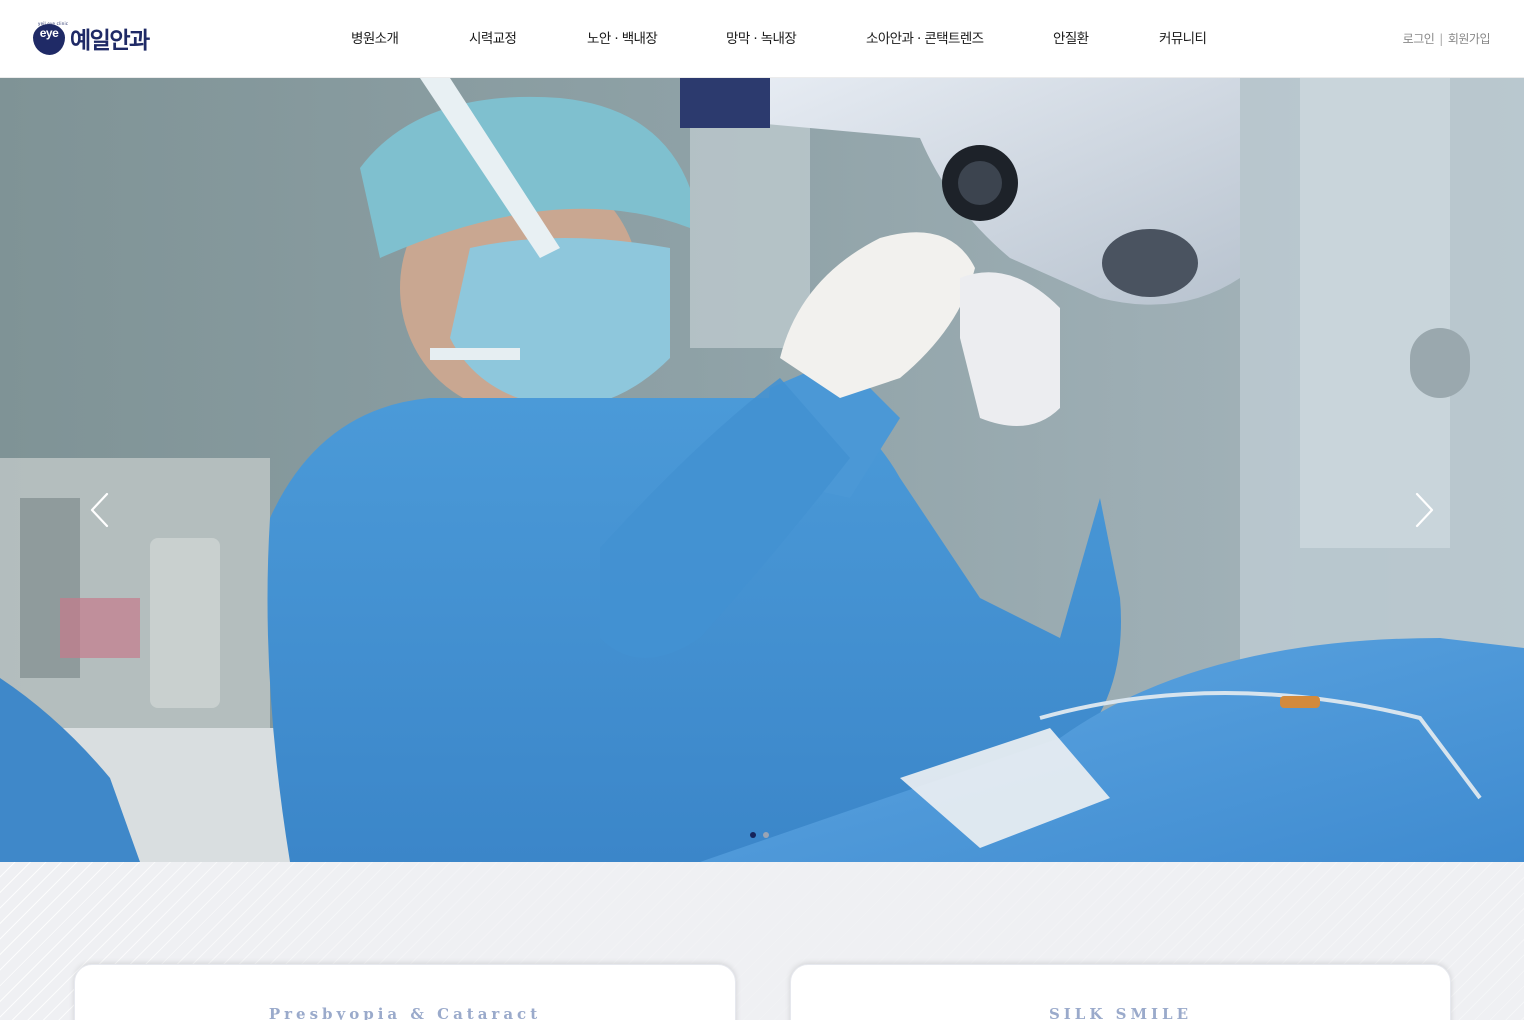  Describe the element at coordinates (110, 41) in the screenshot. I see `logo-text: 예일안과` at that location.